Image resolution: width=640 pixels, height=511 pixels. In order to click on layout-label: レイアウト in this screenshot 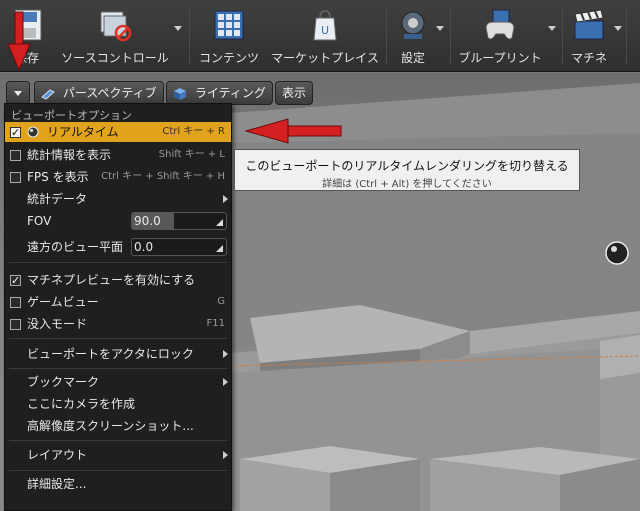, I will do `click(57, 455)`.